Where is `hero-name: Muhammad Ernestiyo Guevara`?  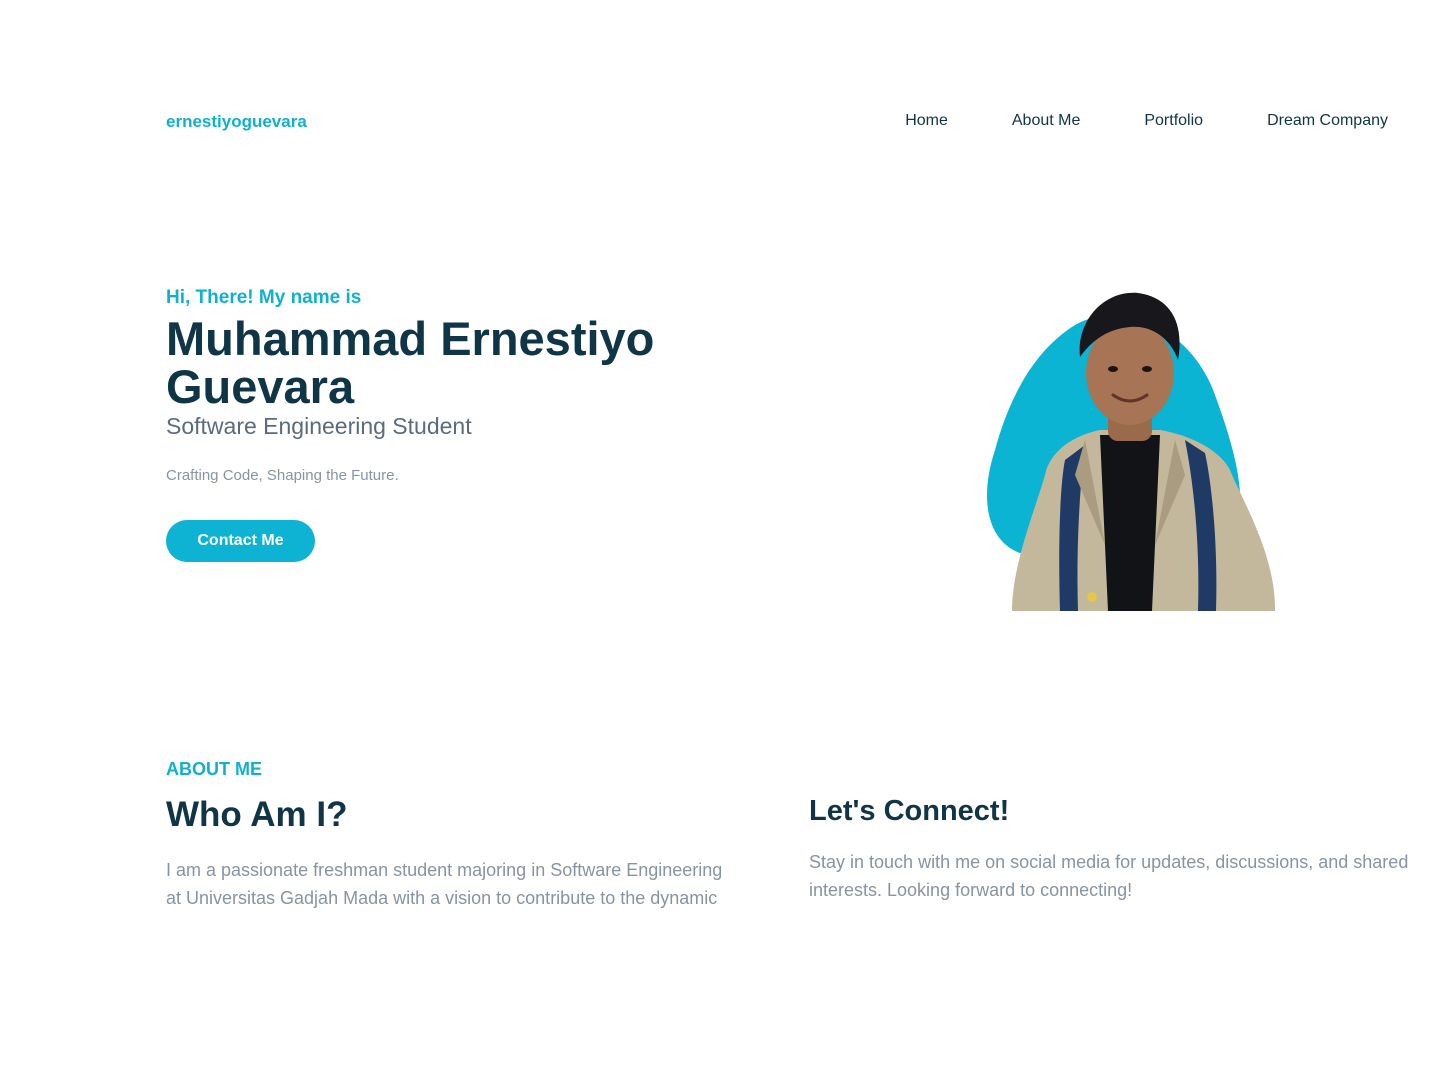
hero-name: Muhammad Ernestiyo Guevara is located at coordinates (410, 362).